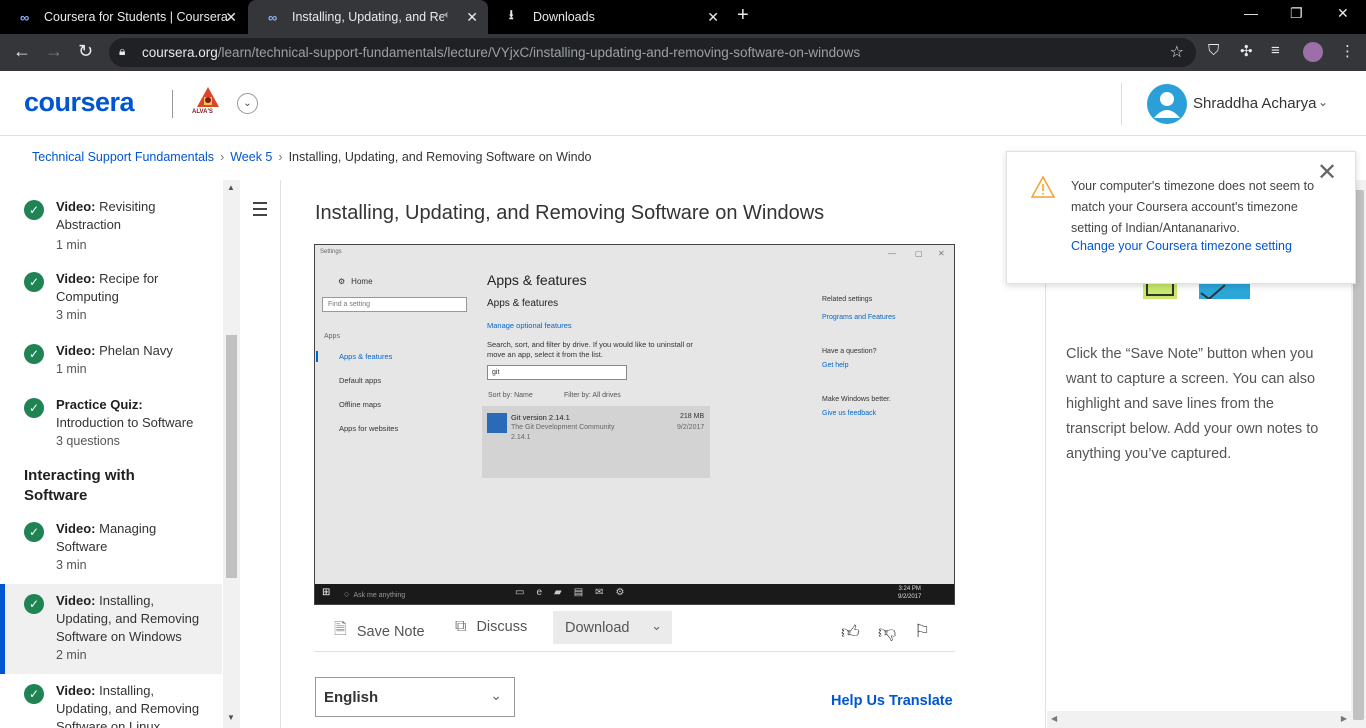  What do you see at coordinates (521, 437) in the screenshot?
I see `video-app-version: 2.14.1` at bounding box center [521, 437].